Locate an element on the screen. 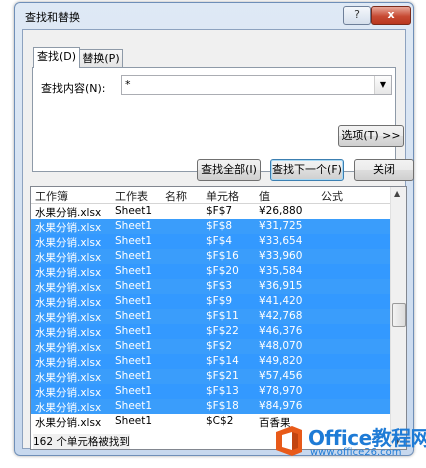  tab-find: 查找(D) is located at coordinates (56, 57).